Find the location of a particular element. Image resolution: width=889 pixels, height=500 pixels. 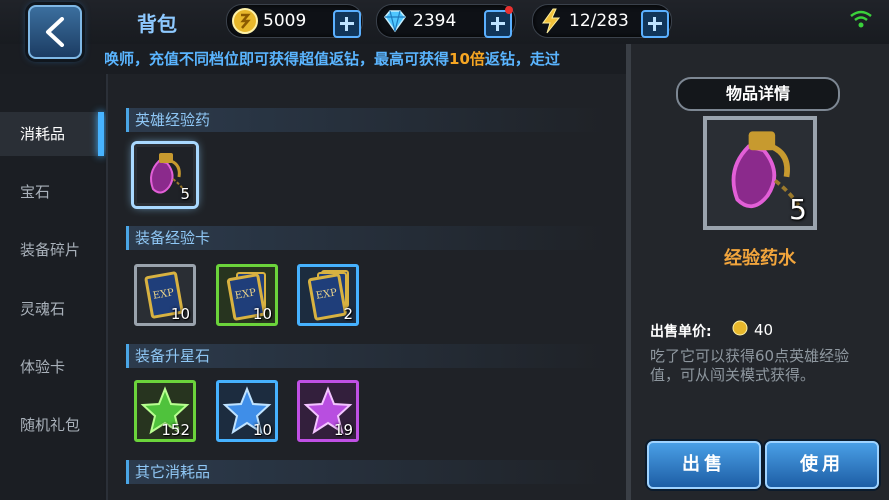

stamina-display: 12/283 is located at coordinates (602, 21).